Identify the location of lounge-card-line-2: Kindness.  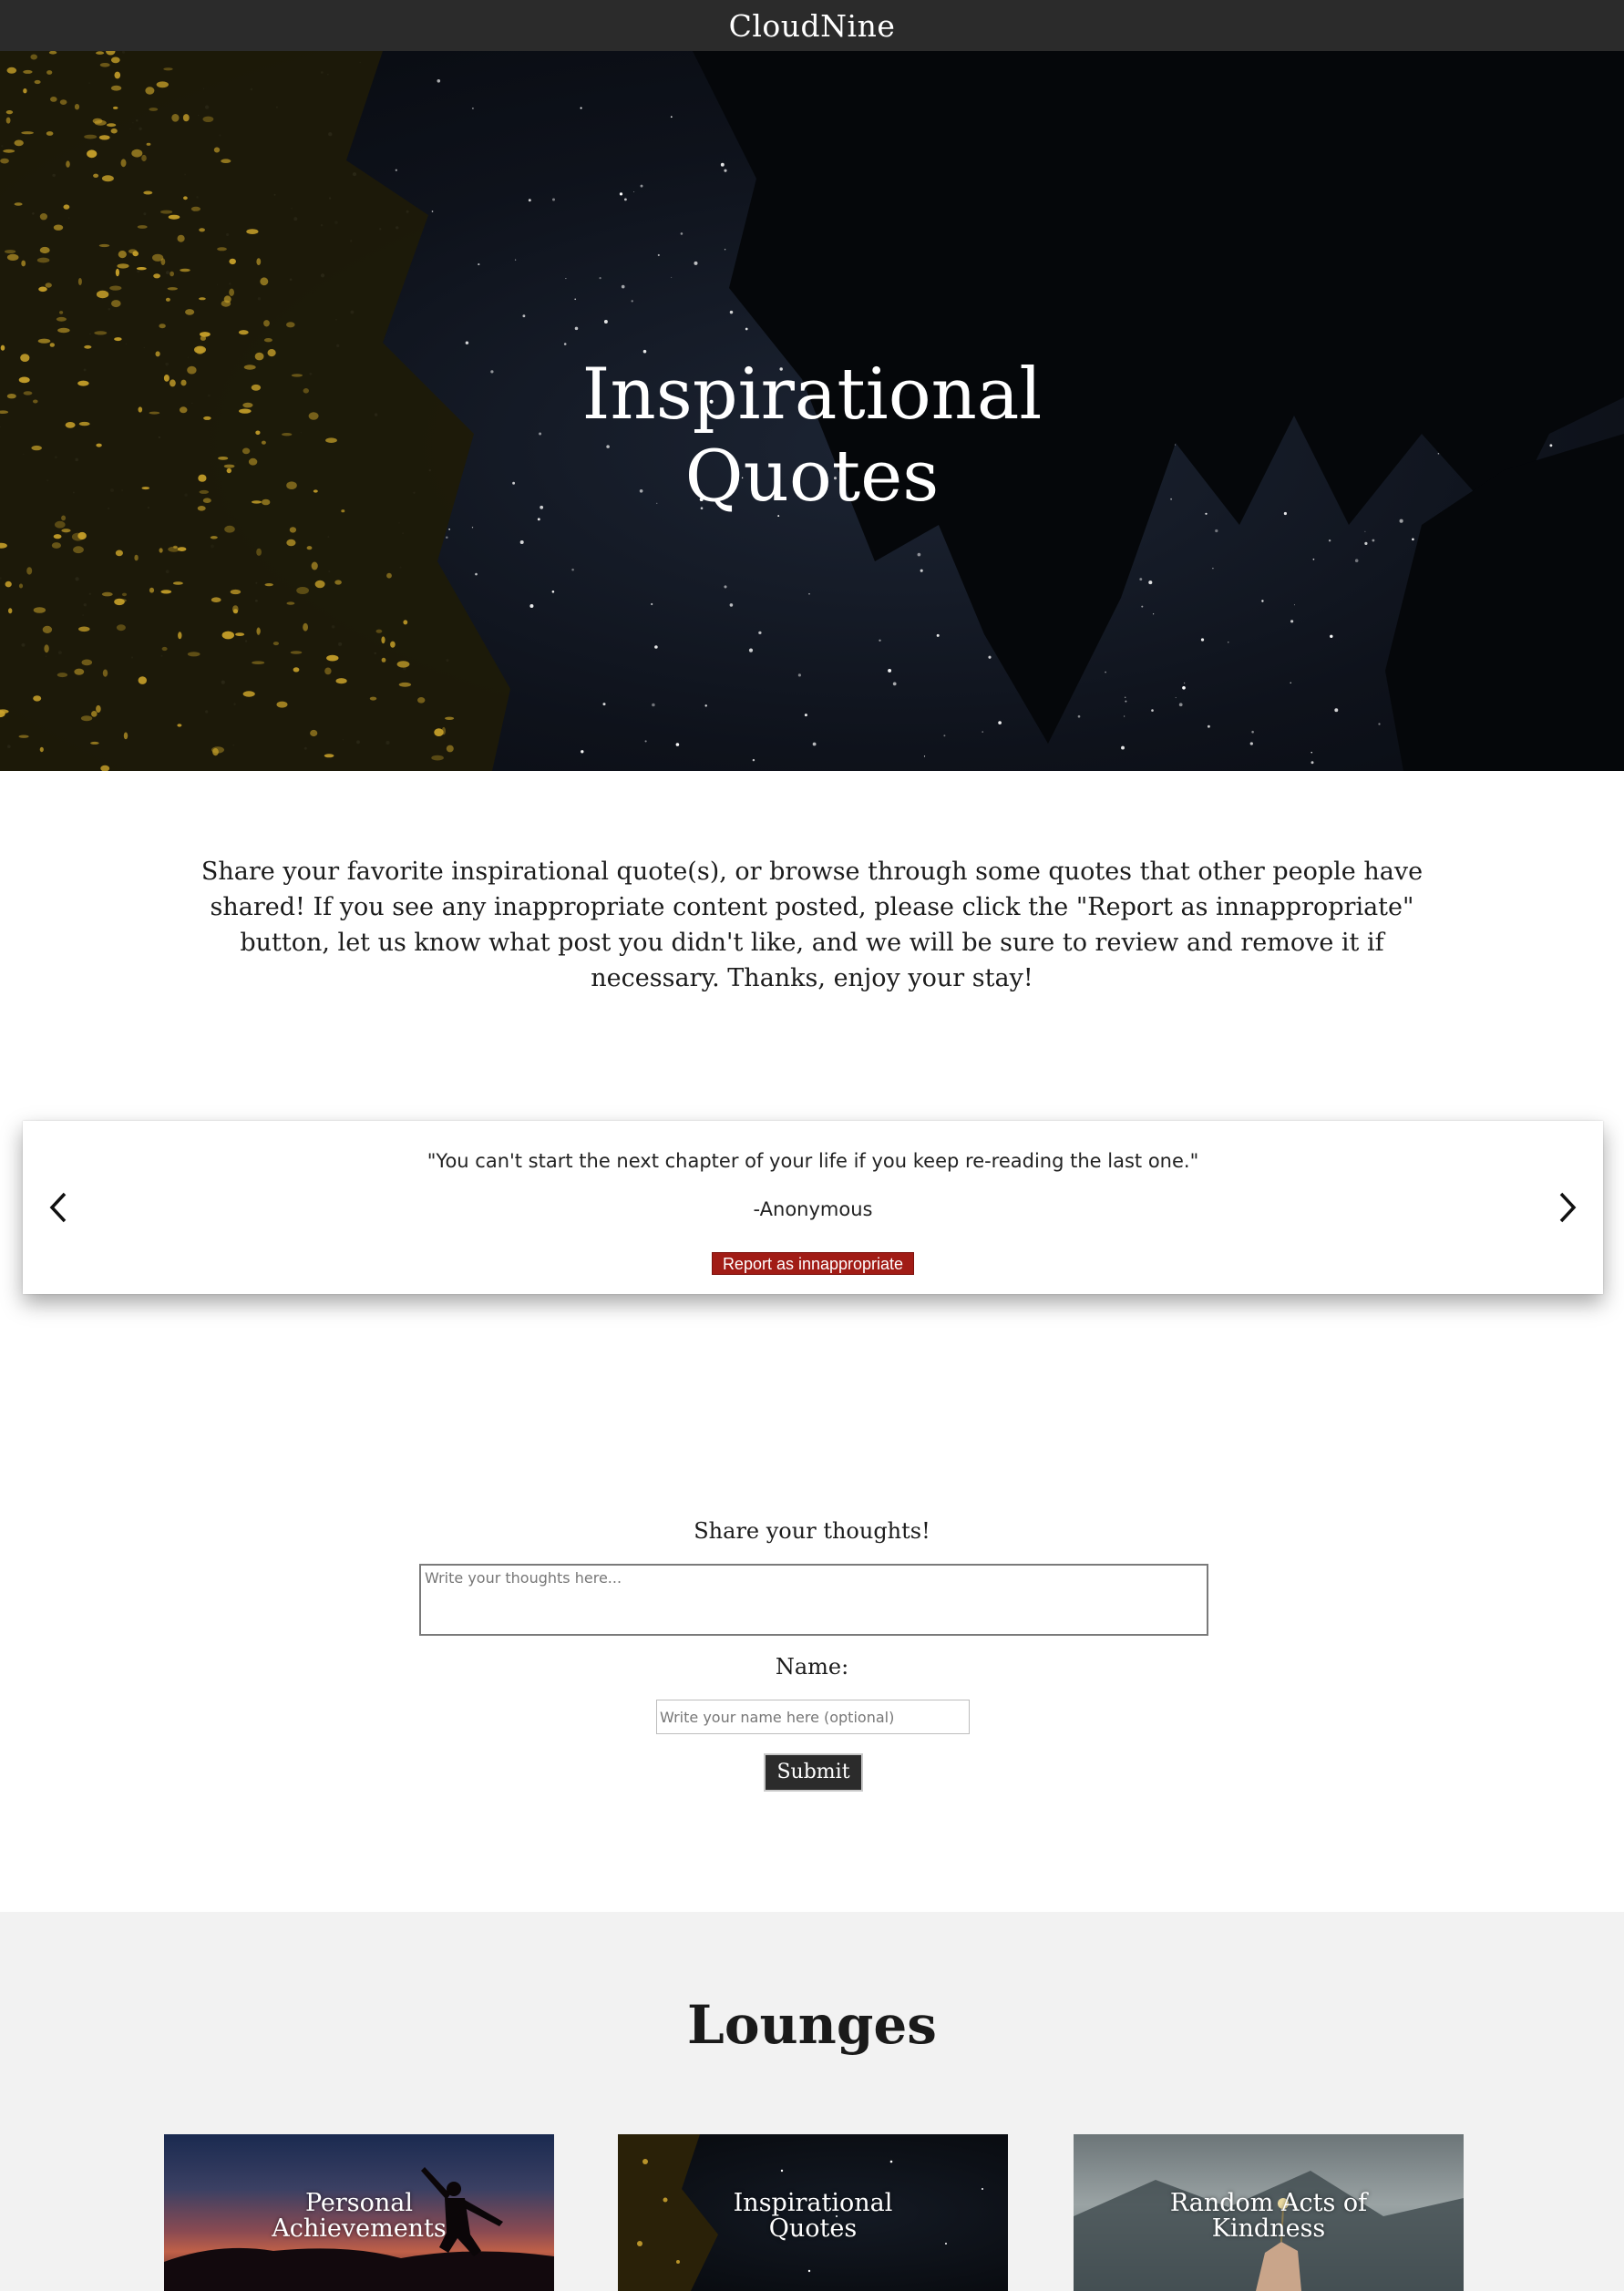
(1268, 2228).